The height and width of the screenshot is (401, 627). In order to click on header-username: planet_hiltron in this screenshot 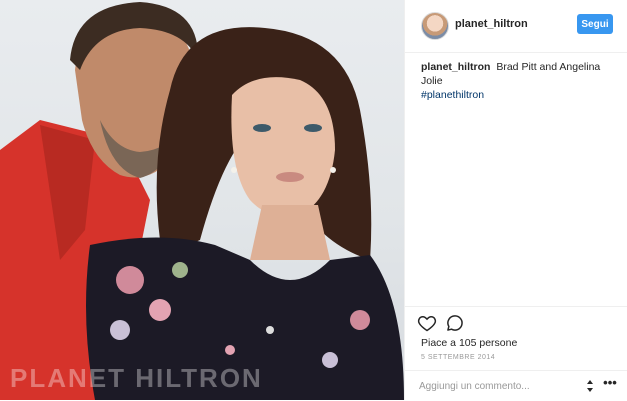, I will do `click(491, 24)`.